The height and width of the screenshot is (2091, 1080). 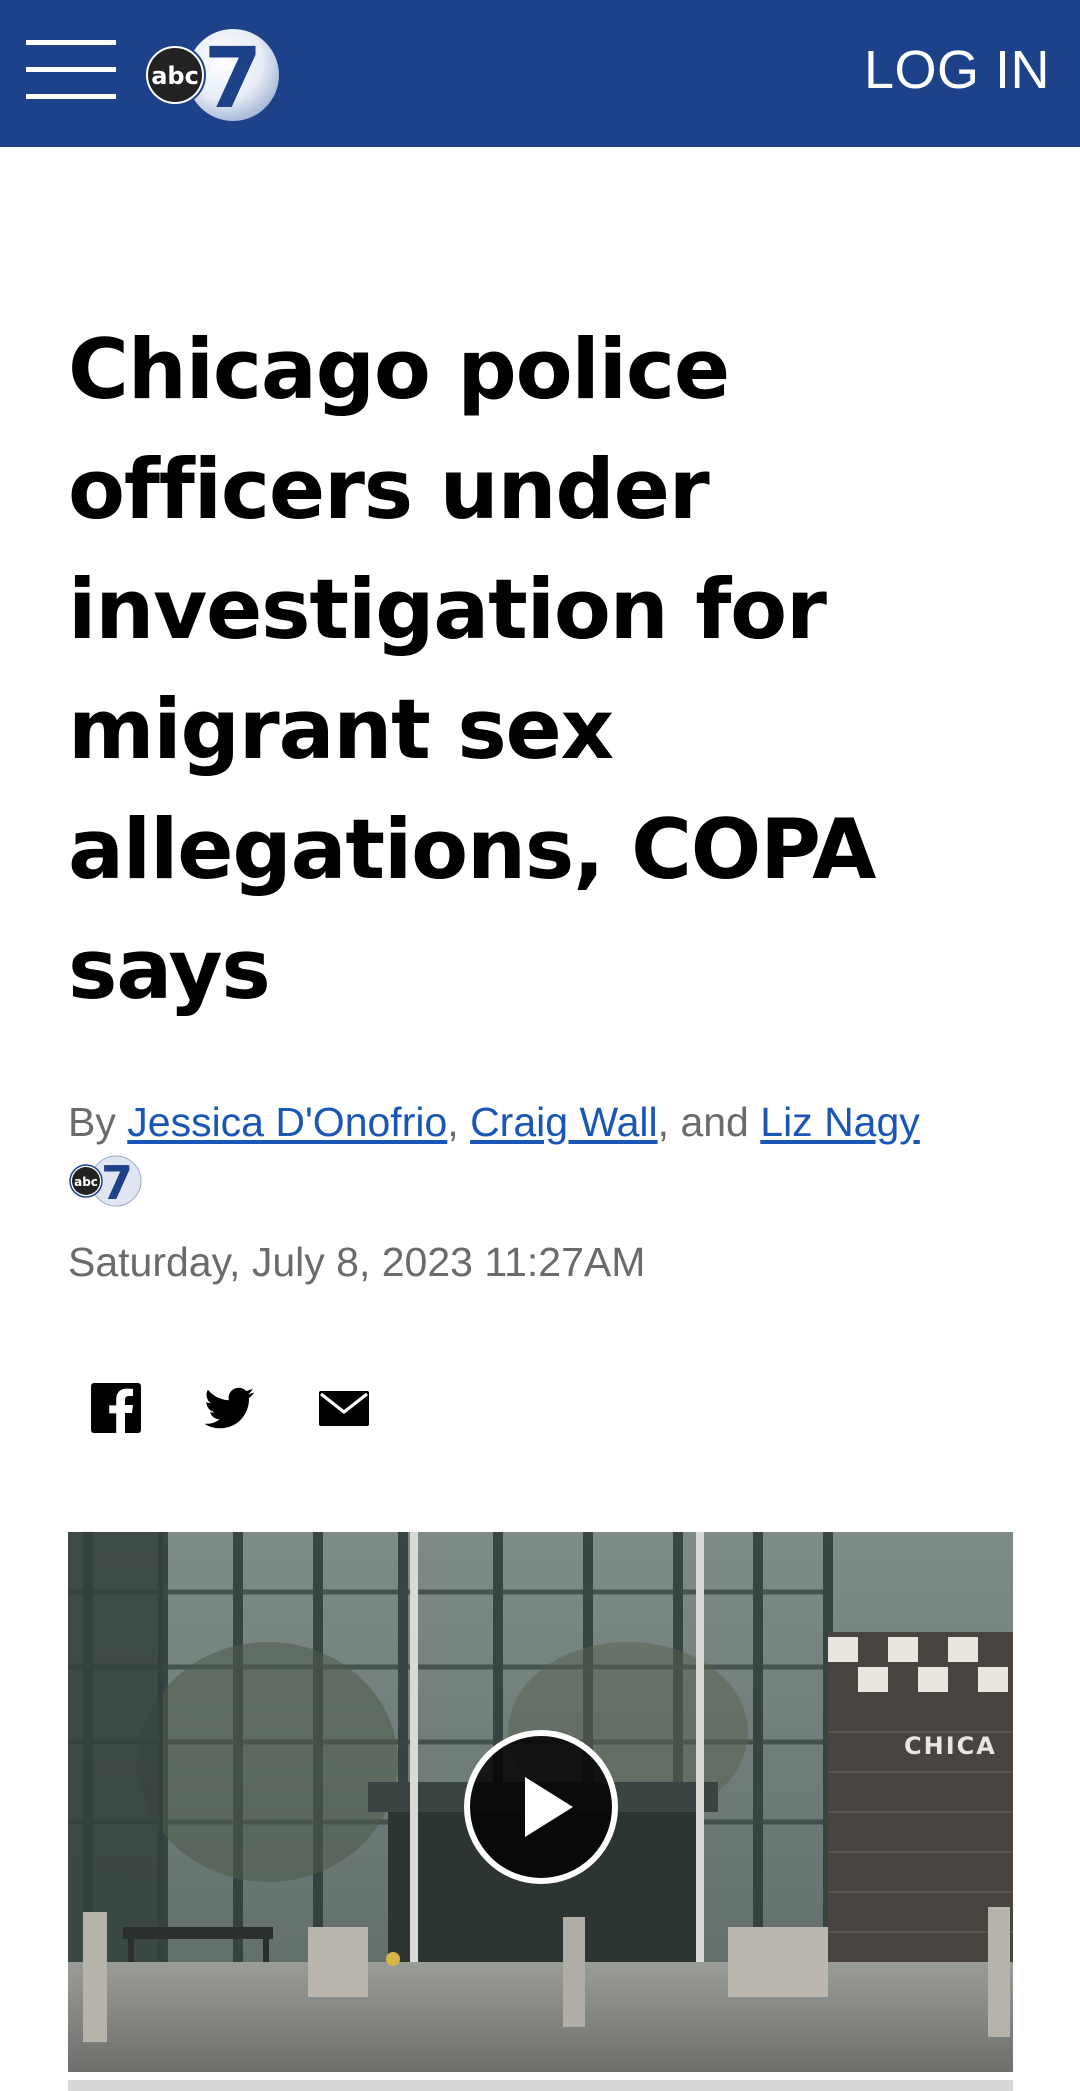 I want to click on svg-text: abc, so click(x=86, y=1182).